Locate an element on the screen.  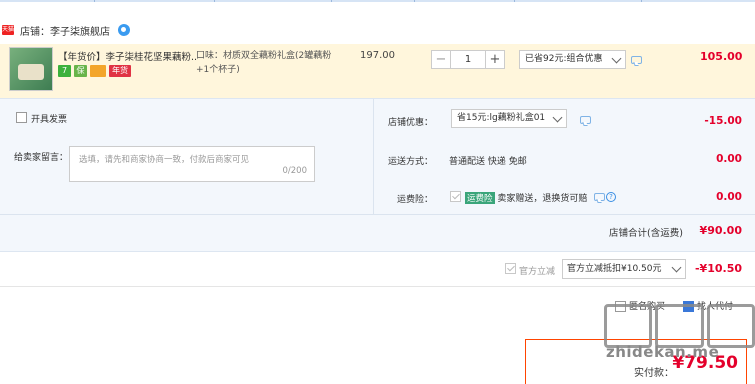
official-discount-amount: -¥10.50 is located at coordinates (718, 268).